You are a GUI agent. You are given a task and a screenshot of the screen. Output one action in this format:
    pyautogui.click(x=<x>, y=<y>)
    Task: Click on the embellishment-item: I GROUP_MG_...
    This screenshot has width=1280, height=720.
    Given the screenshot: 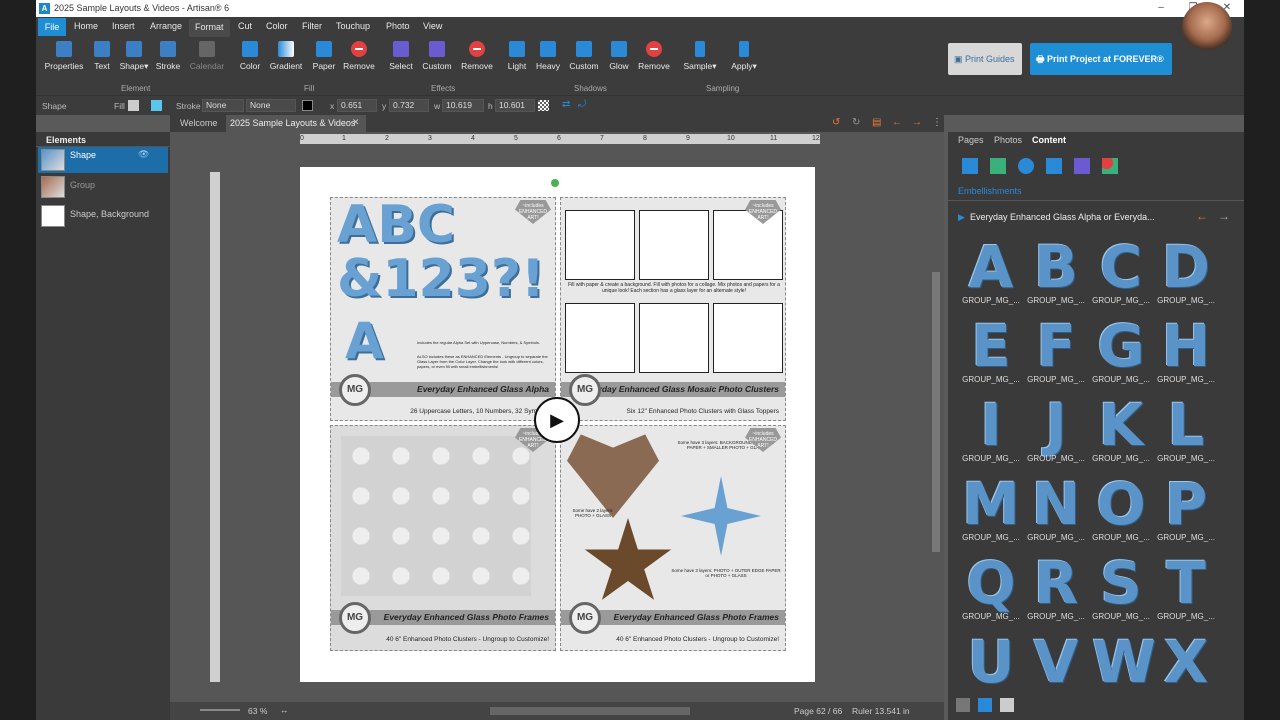 What is the action you would take?
    pyautogui.click(x=991, y=428)
    